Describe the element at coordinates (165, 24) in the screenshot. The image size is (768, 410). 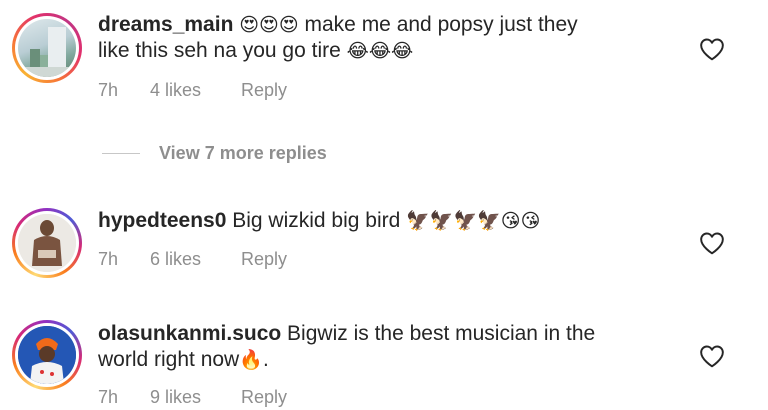
I see `comment-username: dreams_main` at that location.